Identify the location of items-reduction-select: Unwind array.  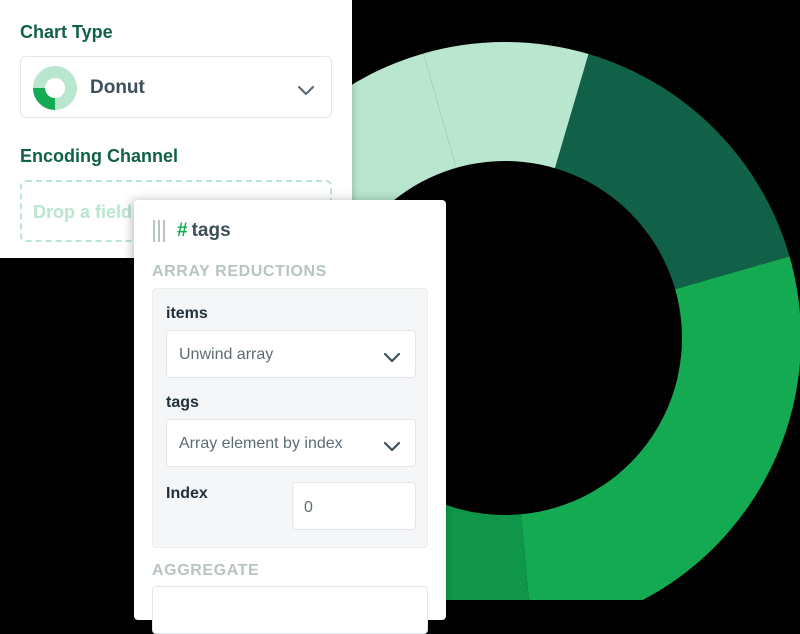
(291, 354).